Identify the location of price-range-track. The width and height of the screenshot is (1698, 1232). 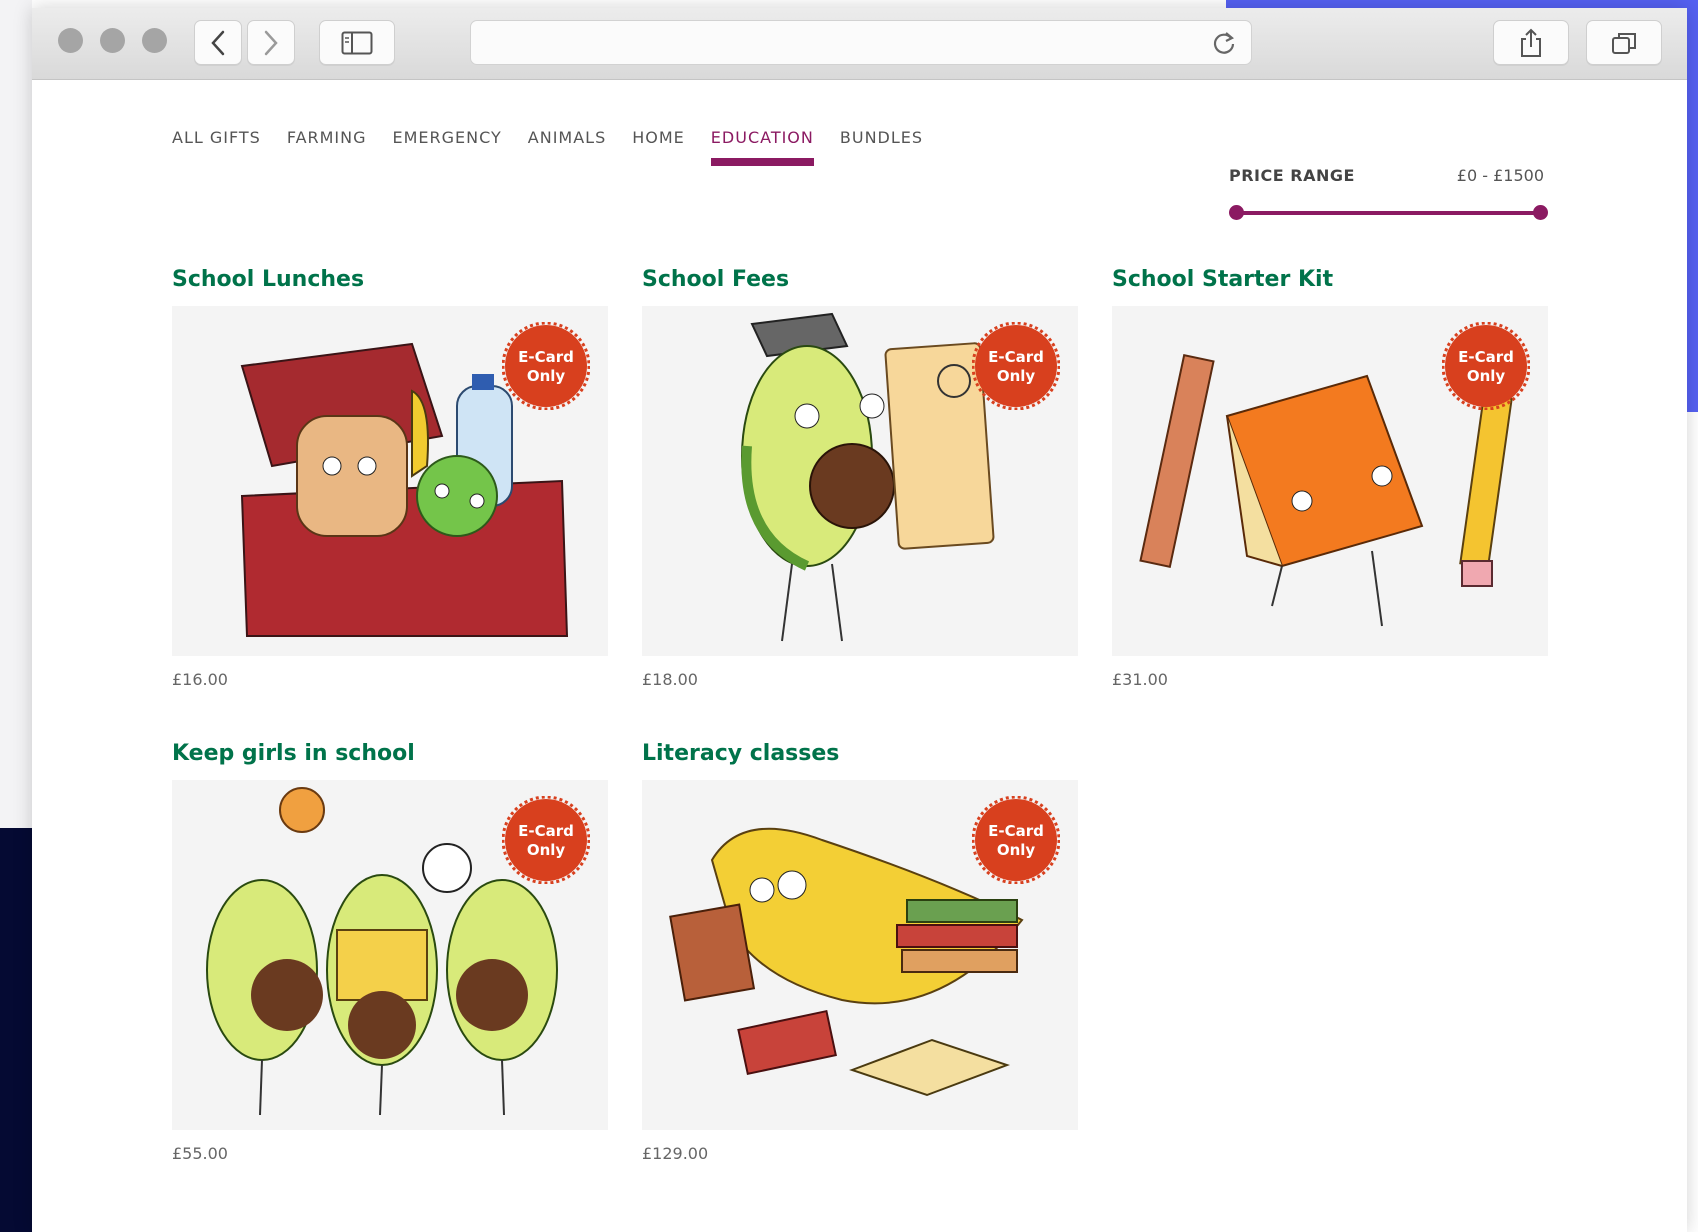
(1388, 213).